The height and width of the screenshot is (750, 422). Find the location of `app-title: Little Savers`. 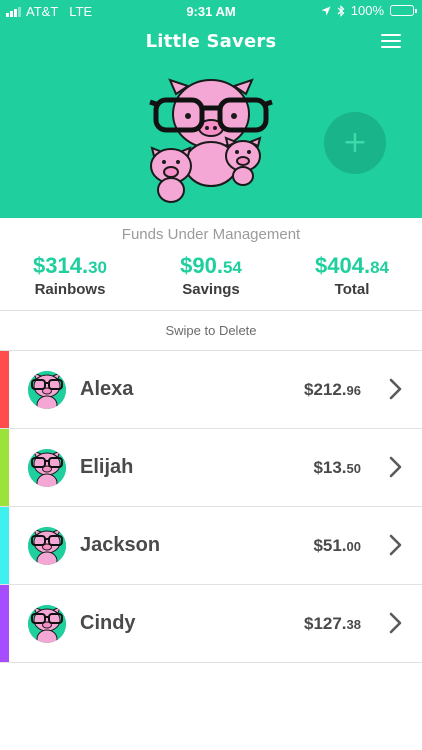

app-title: Little Savers is located at coordinates (211, 41).